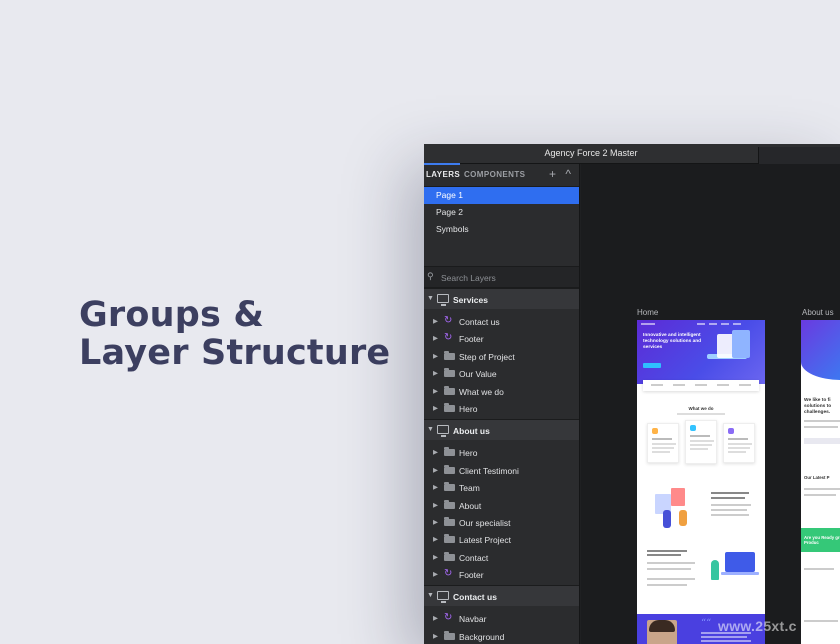  I want to click on quote-icon: ““, so click(706, 623).